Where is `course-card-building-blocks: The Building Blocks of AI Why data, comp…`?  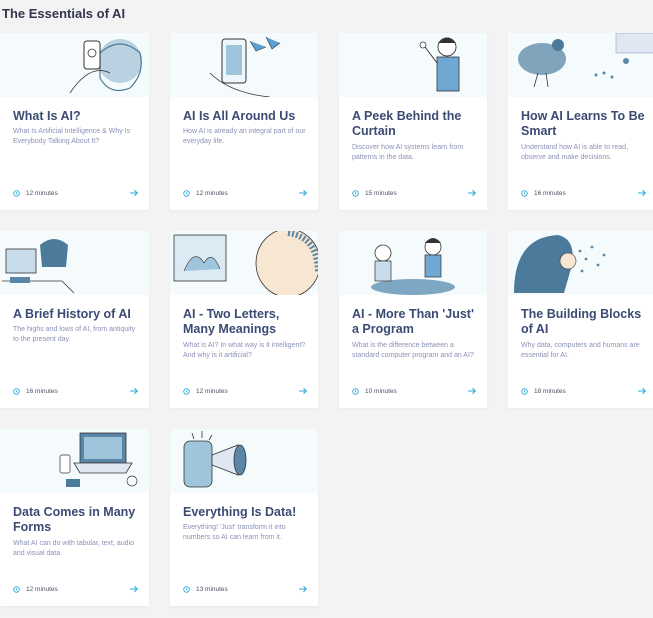
course-card-building-blocks: The Building Blocks of AI Why data, comp… is located at coordinates (580, 319).